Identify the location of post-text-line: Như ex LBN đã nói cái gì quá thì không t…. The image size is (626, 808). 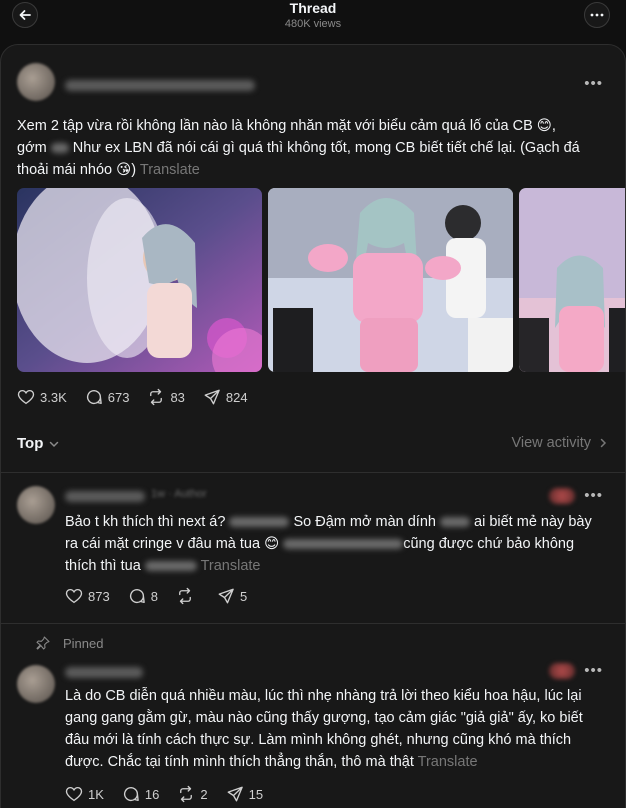
(324, 148).